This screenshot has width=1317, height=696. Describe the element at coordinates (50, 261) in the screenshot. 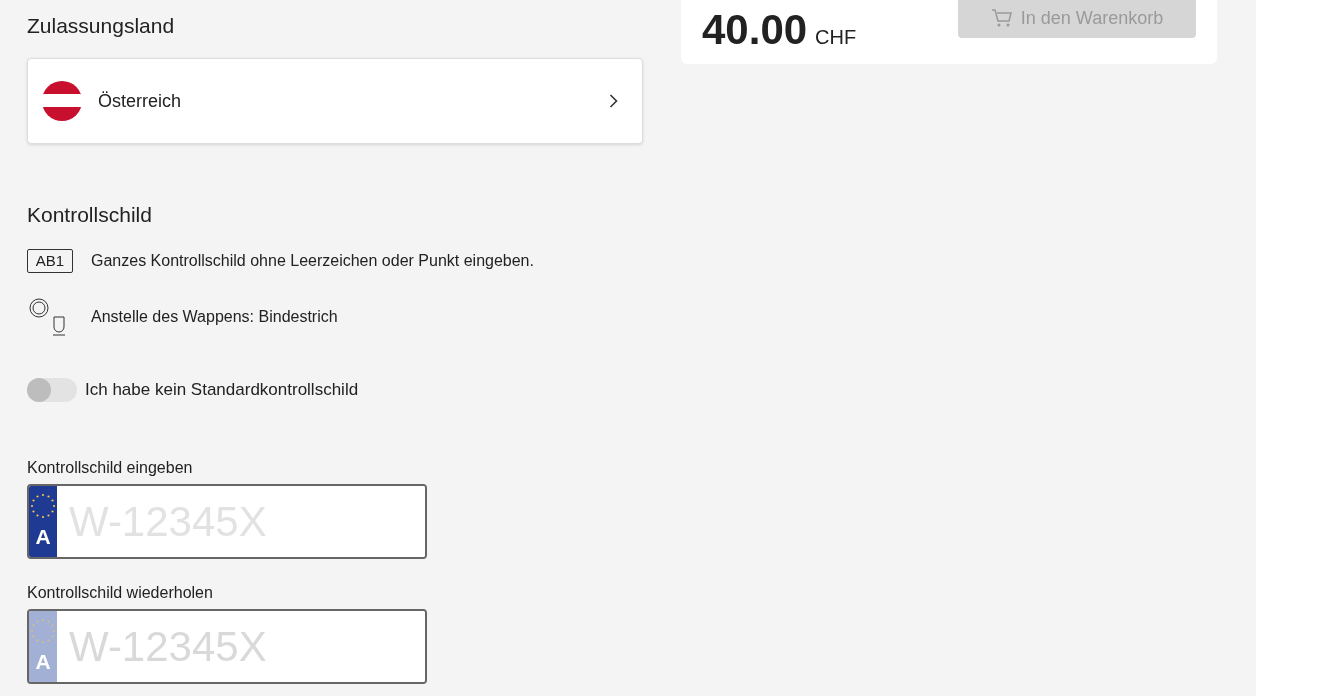

I see `plate-icon: AB1` at that location.